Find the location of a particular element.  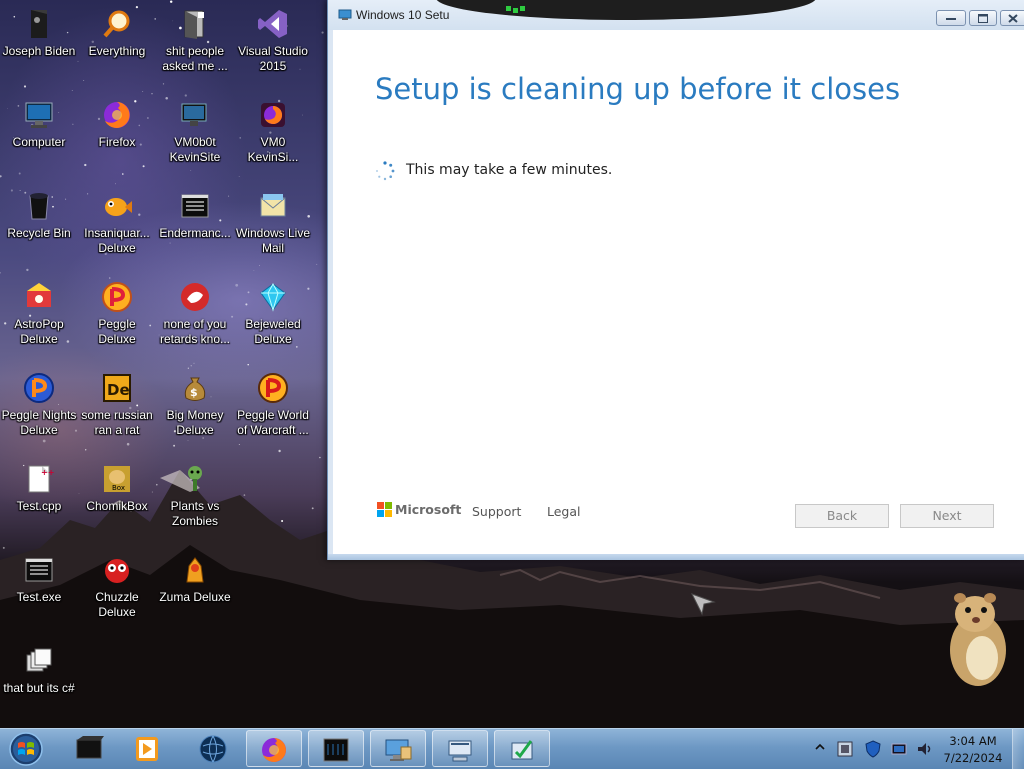

taskbar-firefox is located at coordinates (274, 748).